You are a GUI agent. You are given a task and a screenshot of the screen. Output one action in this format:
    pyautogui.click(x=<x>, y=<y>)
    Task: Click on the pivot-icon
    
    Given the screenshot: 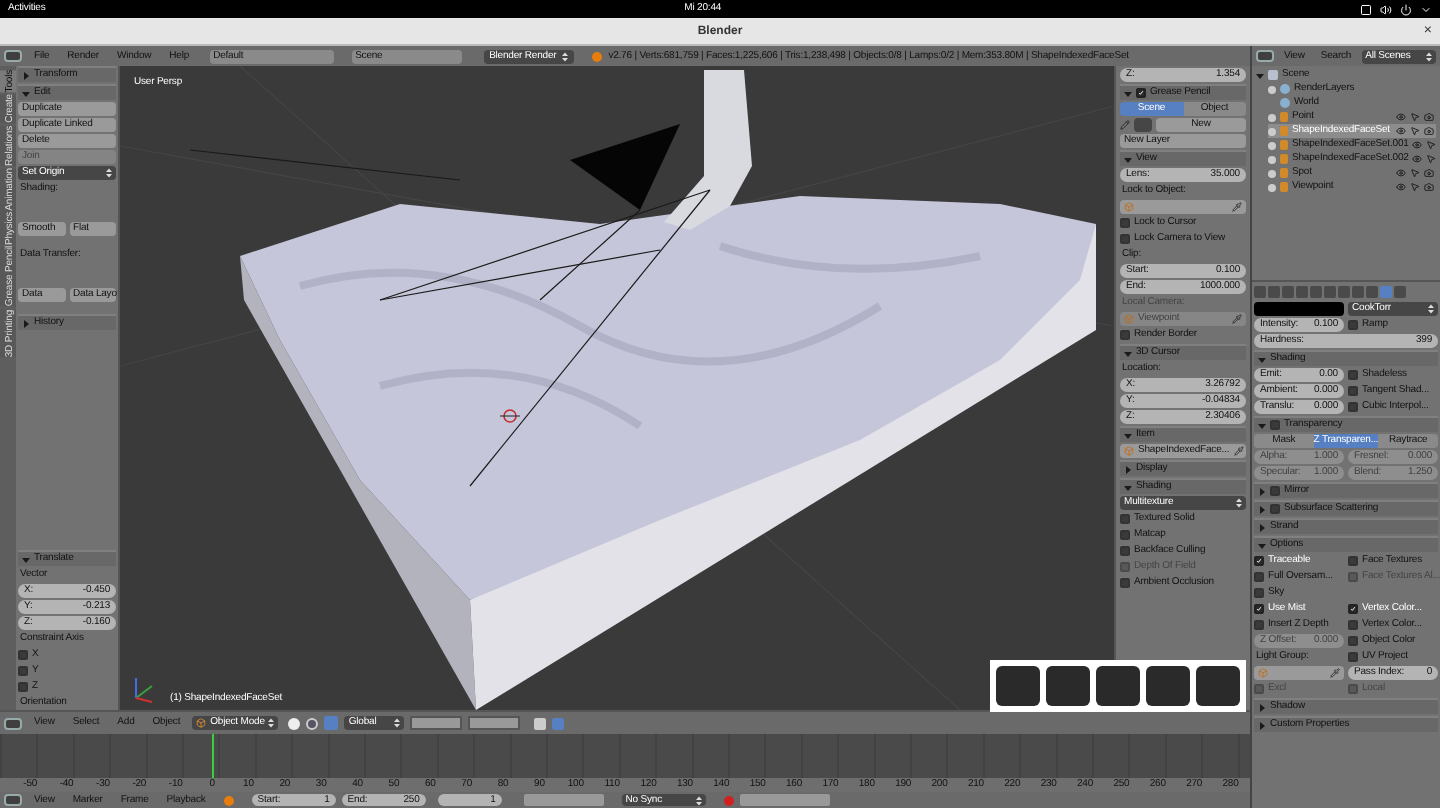 What is the action you would take?
    pyautogui.click(x=312, y=723)
    